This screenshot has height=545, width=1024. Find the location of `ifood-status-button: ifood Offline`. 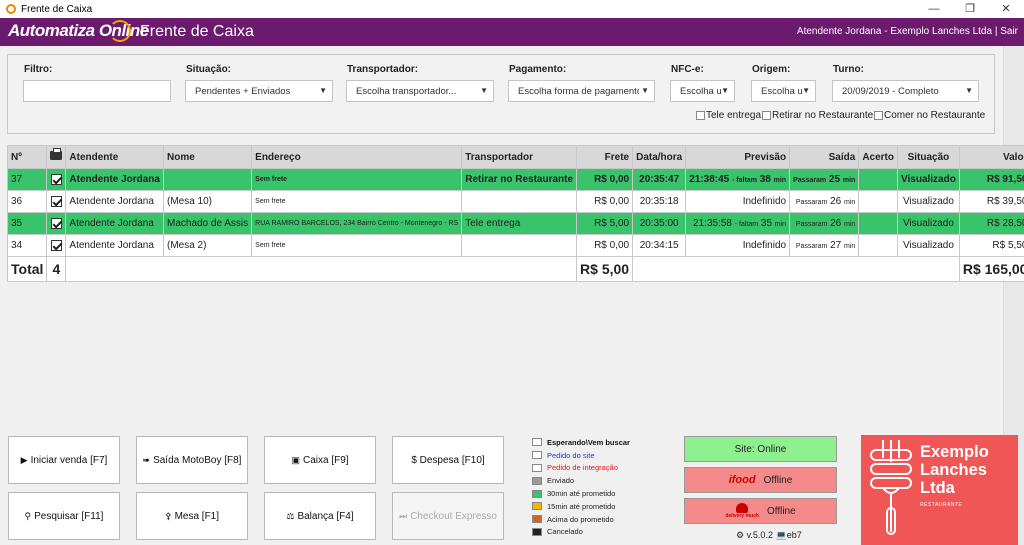

ifood-status-button: ifood Offline is located at coordinates (760, 480).